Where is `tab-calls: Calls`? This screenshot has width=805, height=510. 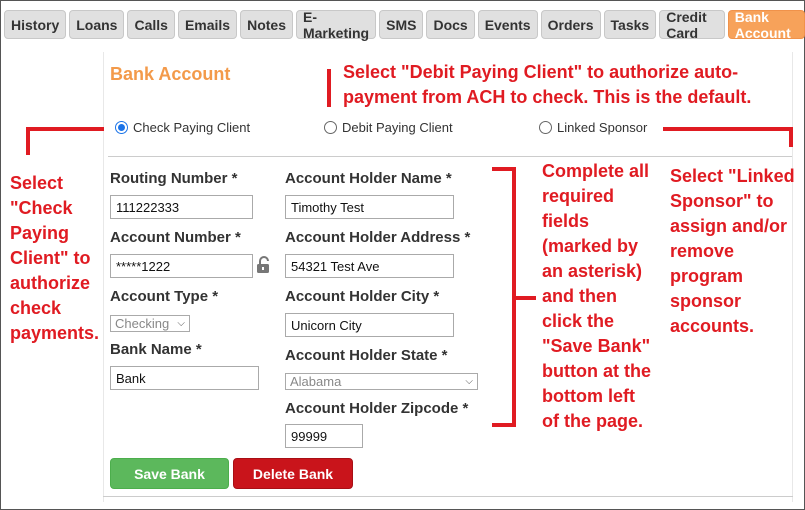
tab-calls: Calls is located at coordinates (151, 24).